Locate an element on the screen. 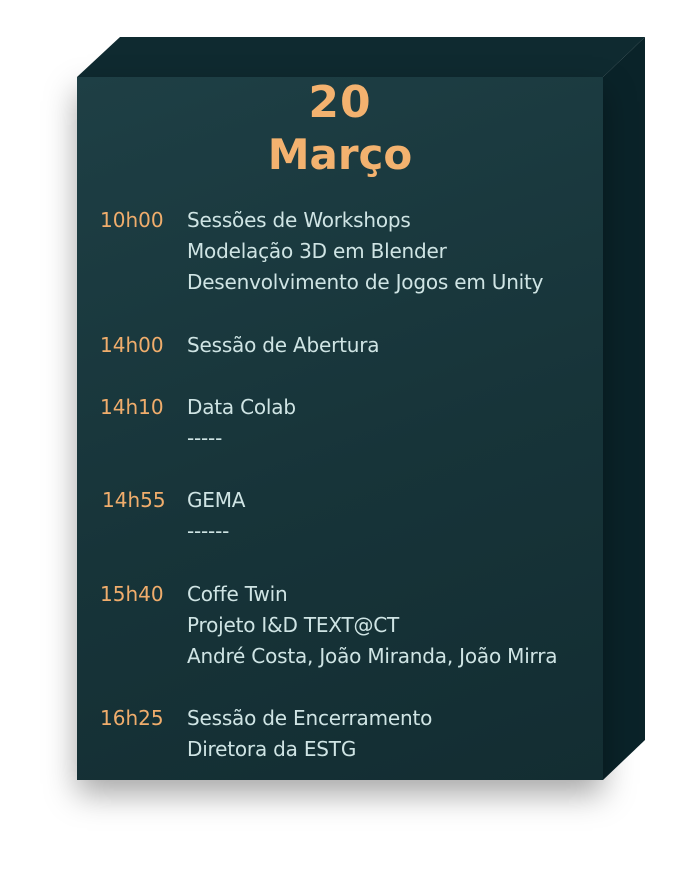  entry-line: GEMA is located at coordinates (216, 500).